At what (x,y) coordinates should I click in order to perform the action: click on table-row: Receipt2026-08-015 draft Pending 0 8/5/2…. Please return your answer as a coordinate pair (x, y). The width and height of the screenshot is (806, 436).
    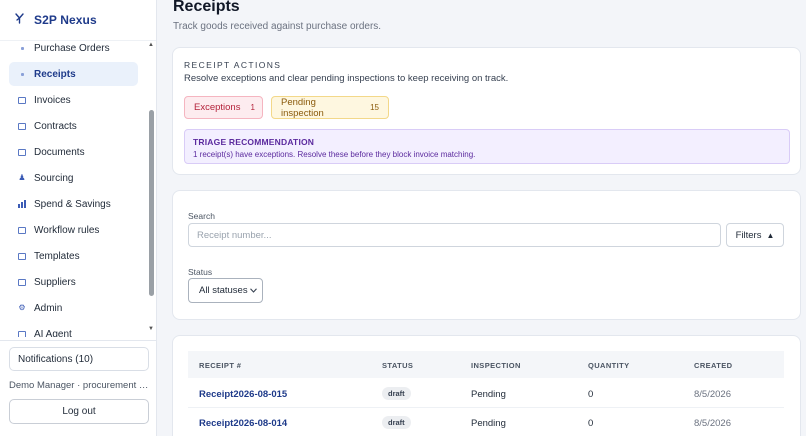
    Looking at the image, I should click on (486, 393).